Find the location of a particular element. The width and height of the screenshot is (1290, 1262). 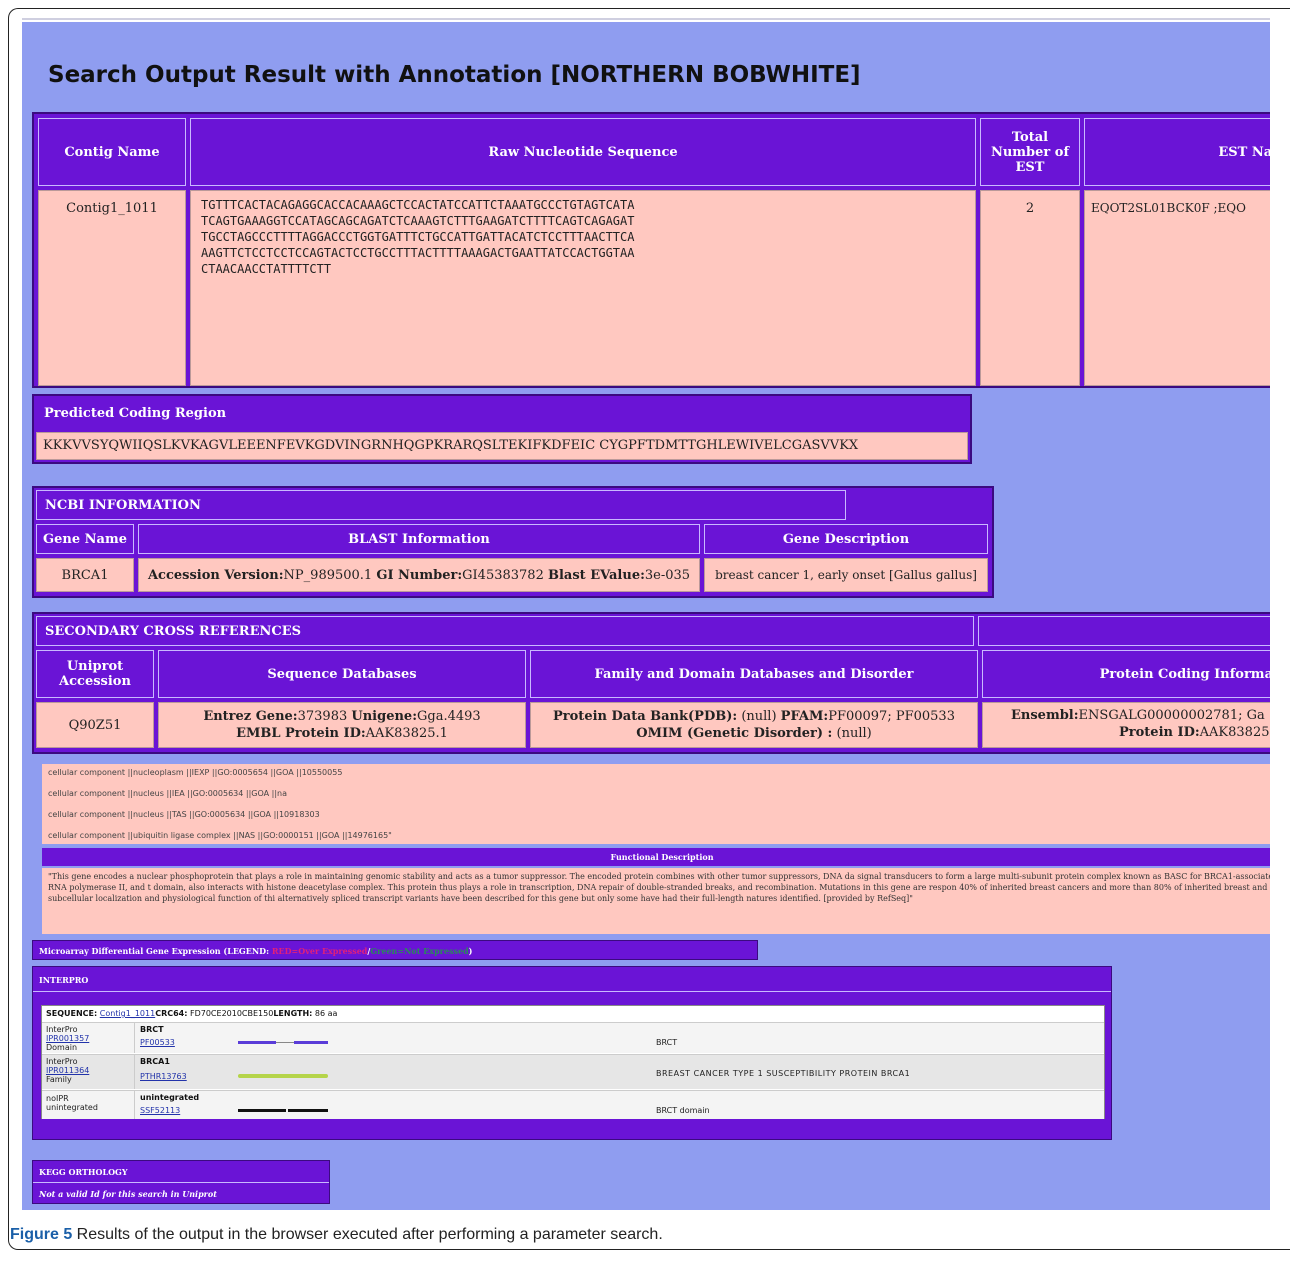

seq-label: SEQUENCE: is located at coordinates (72, 1013).